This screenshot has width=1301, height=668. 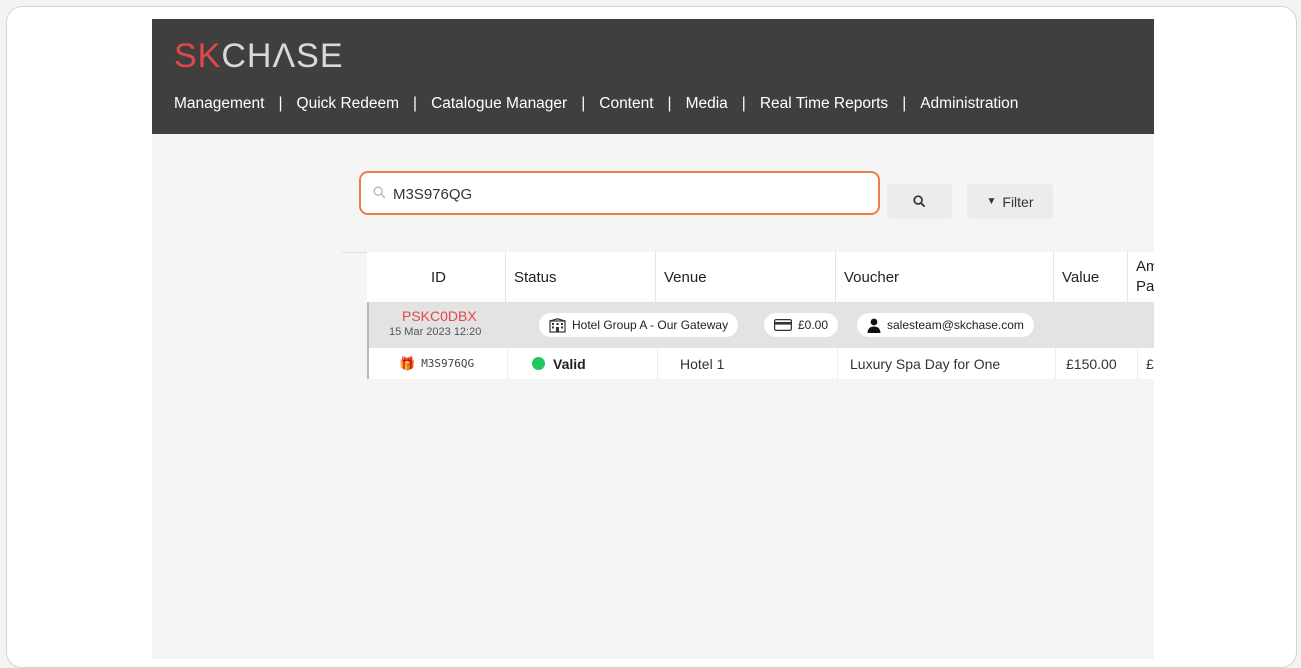 I want to click on user-icon, so click(x=874, y=325).